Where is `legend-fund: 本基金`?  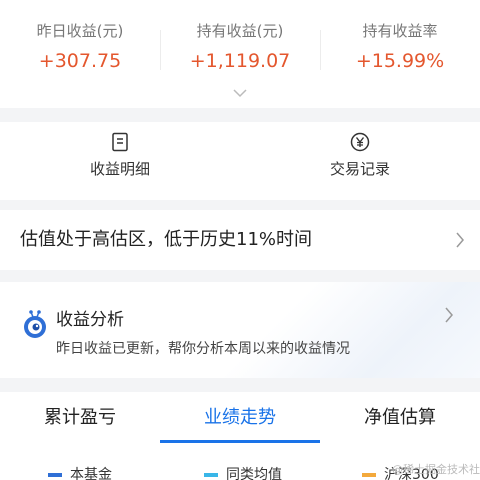
legend-fund: 本基金 is located at coordinates (80, 473).